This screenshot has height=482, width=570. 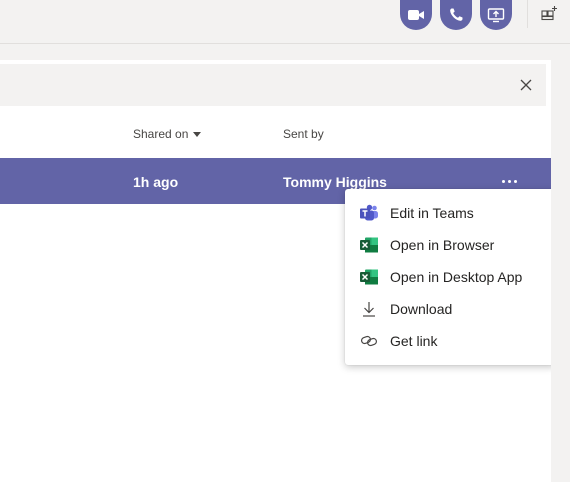 What do you see at coordinates (197, 134) in the screenshot?
I see `sort-caret-icon` at bounding box center [197, 134].